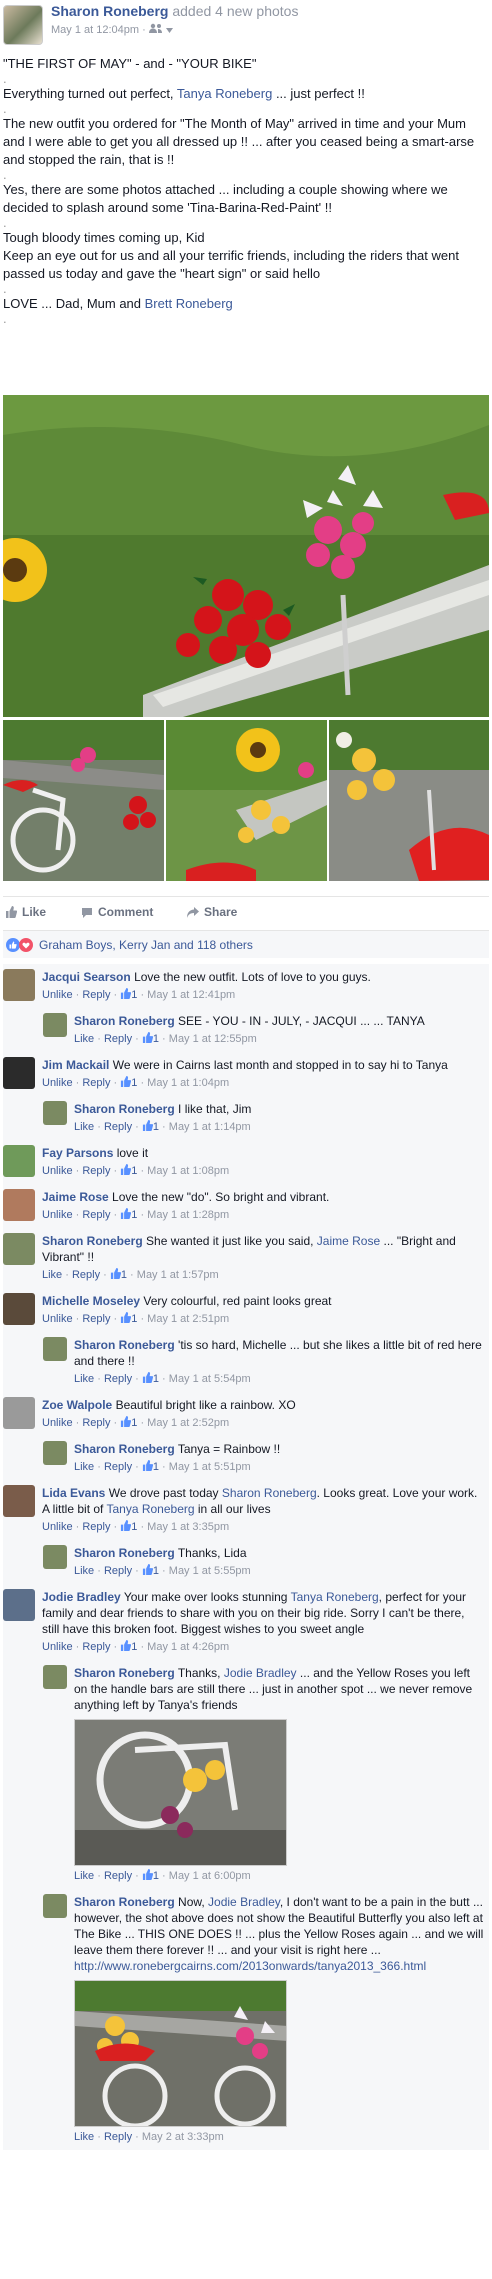  Describe the element at coordinates (160, 29) in the screenshot. I see `friends-icon` at that location.